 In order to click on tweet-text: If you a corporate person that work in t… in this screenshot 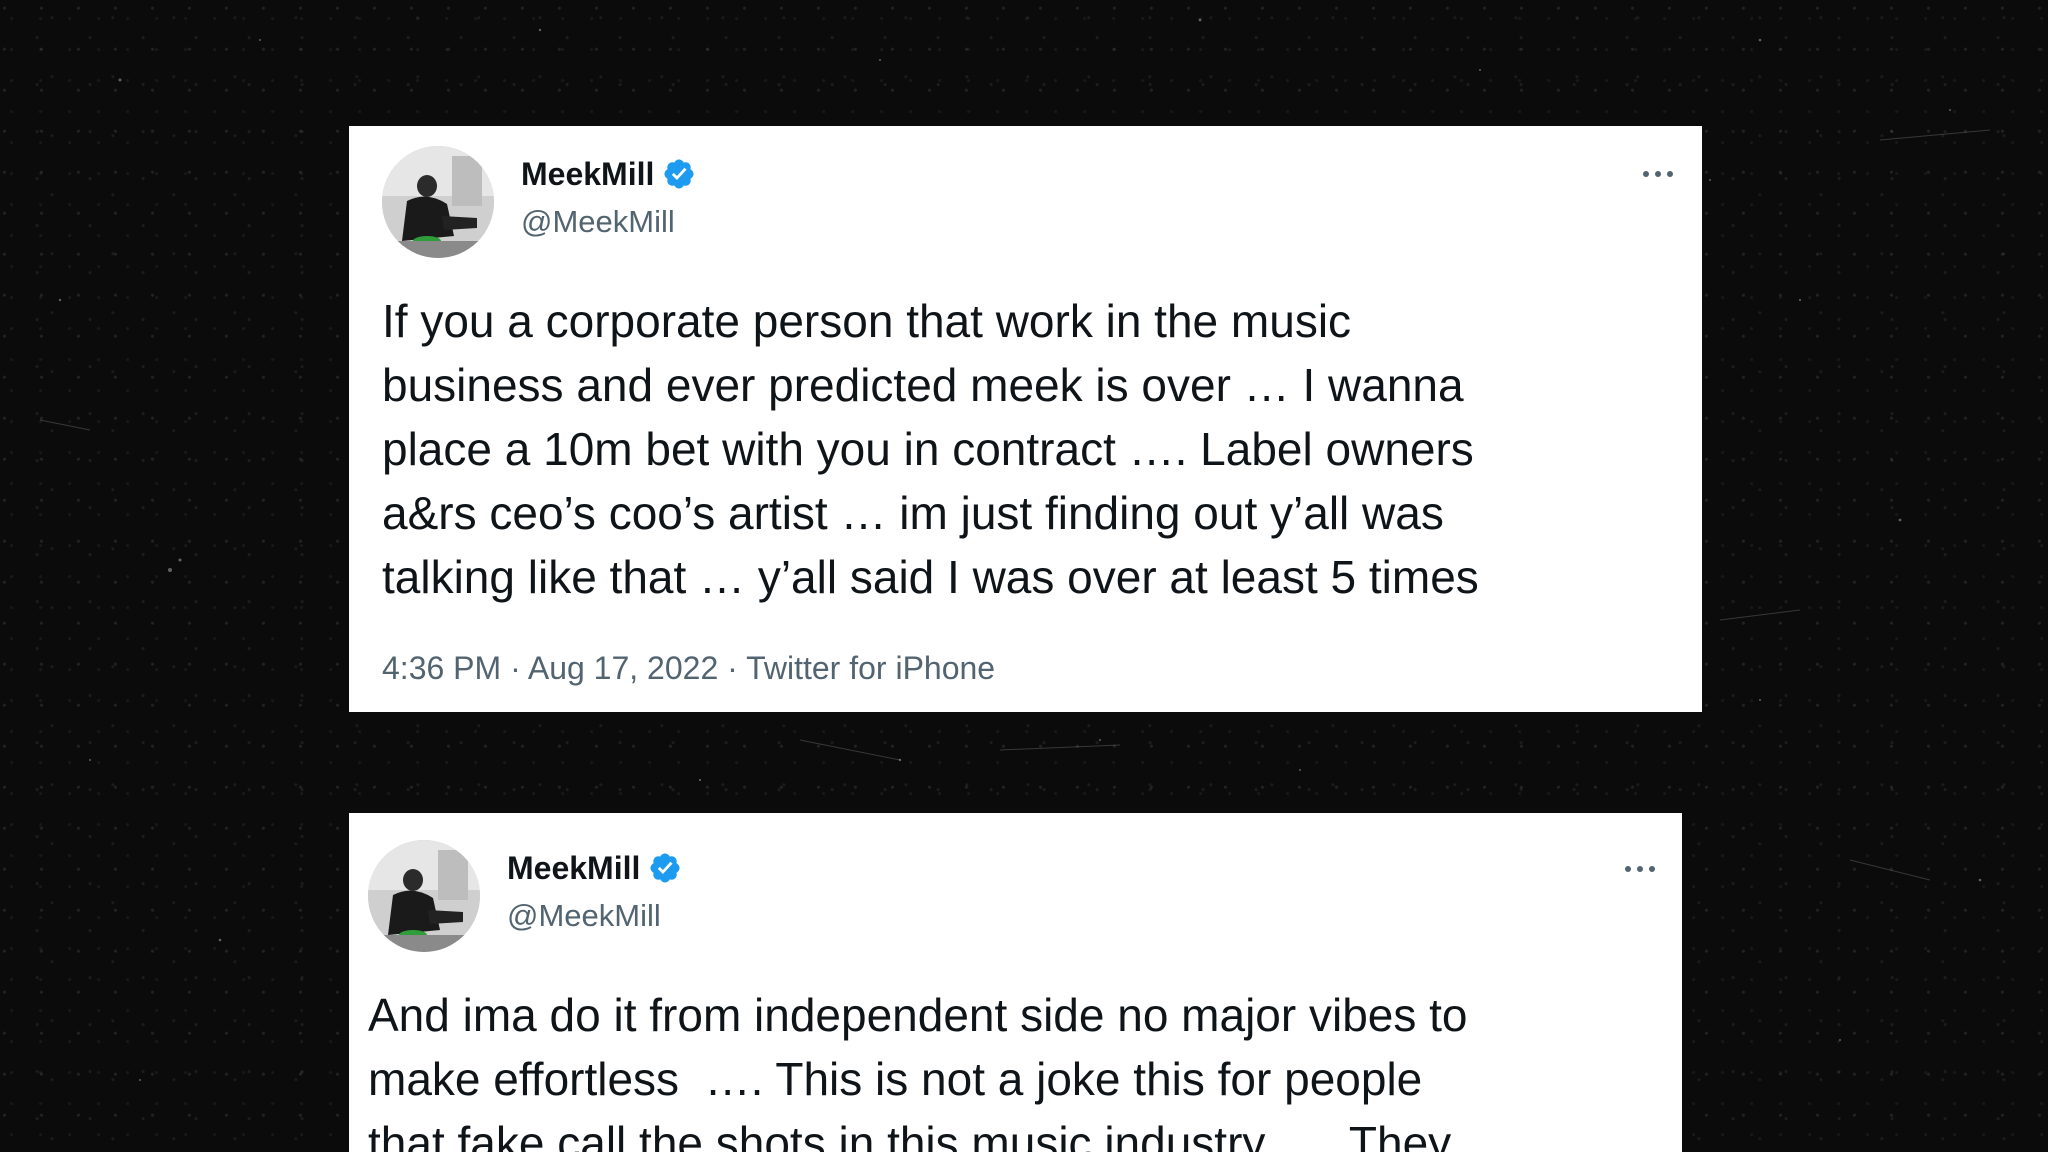, I will do `click(930, 449)`.